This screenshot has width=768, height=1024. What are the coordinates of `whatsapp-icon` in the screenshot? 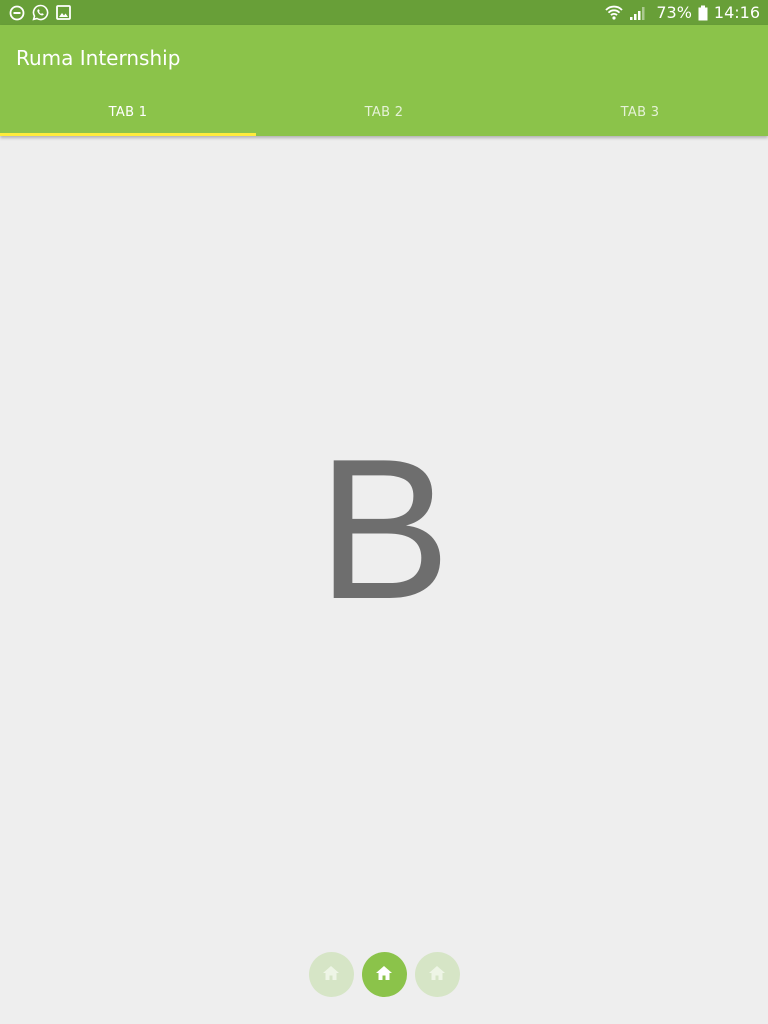 It's located at (40, 12).